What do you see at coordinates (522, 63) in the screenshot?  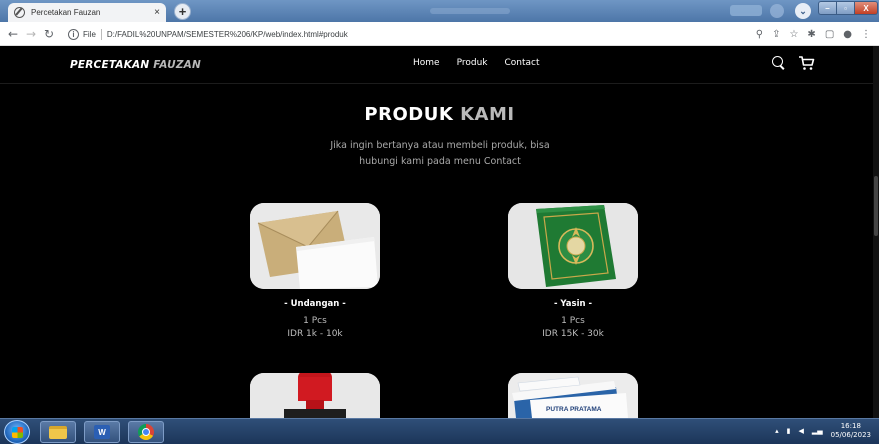 I see `nav-contact-link: Contact` at bounding box center [522, 63].